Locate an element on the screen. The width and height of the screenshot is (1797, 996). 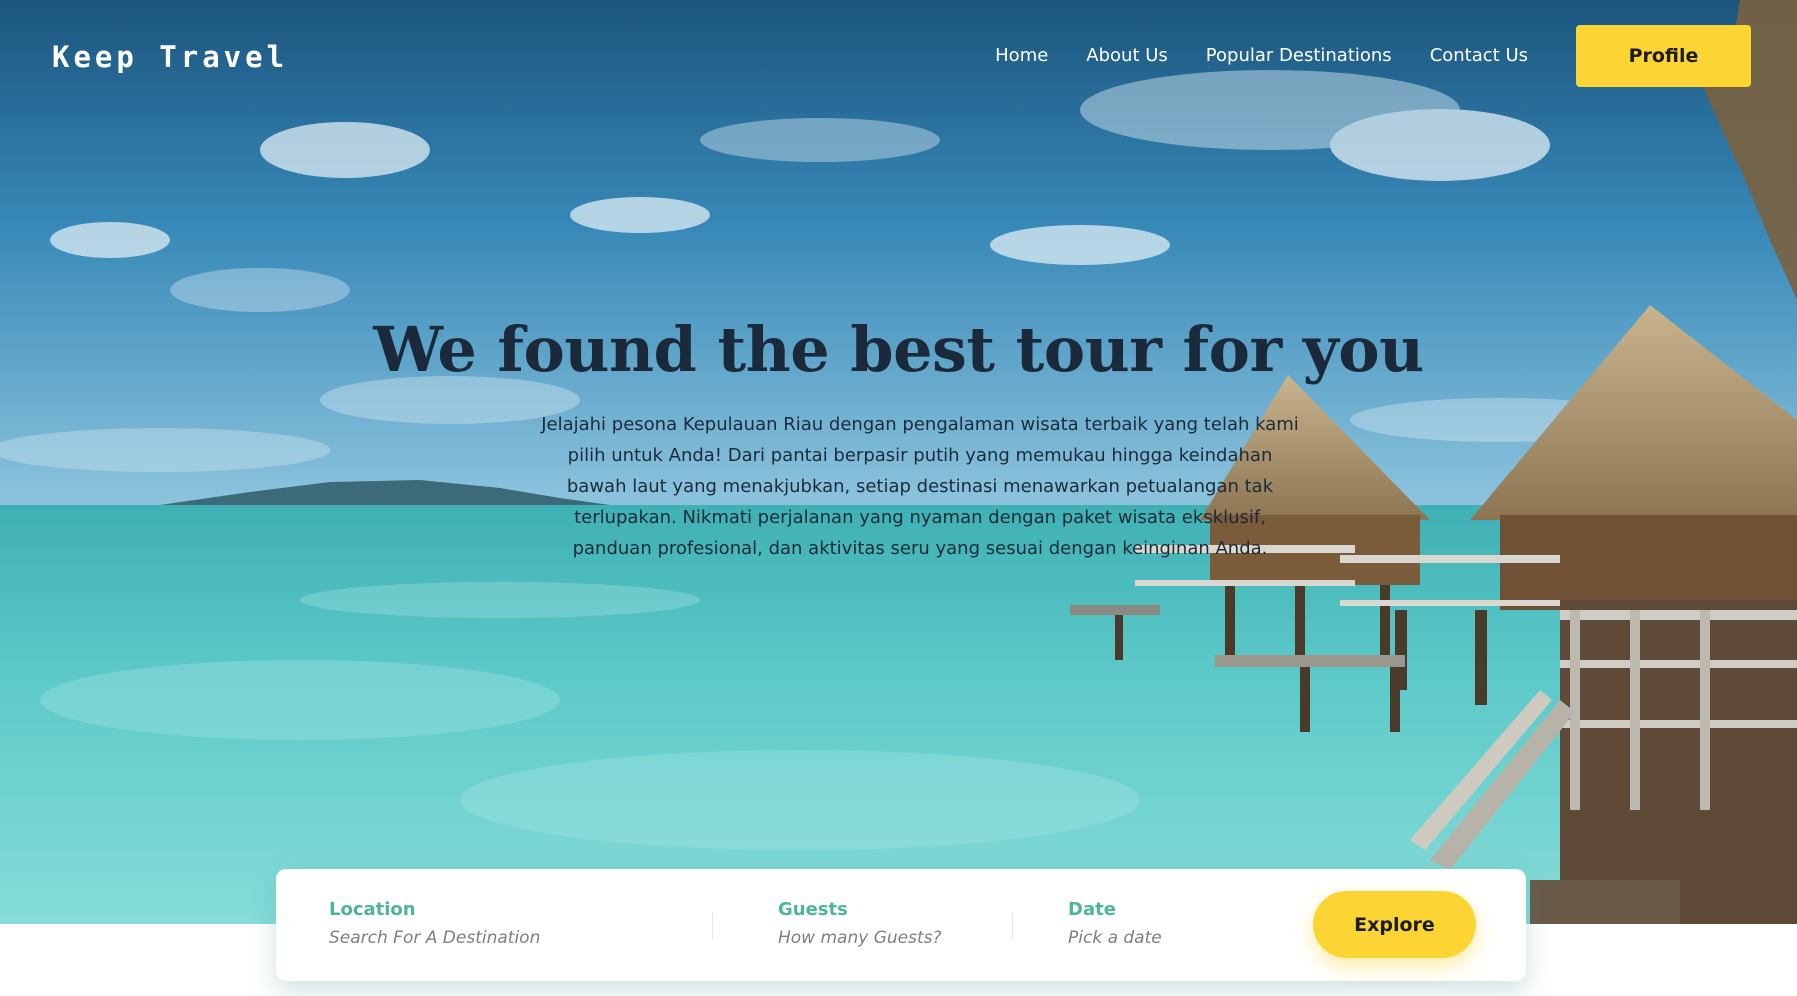
nav-popular-destinations: Popular Destinations is located at coordinates (1299, 55).